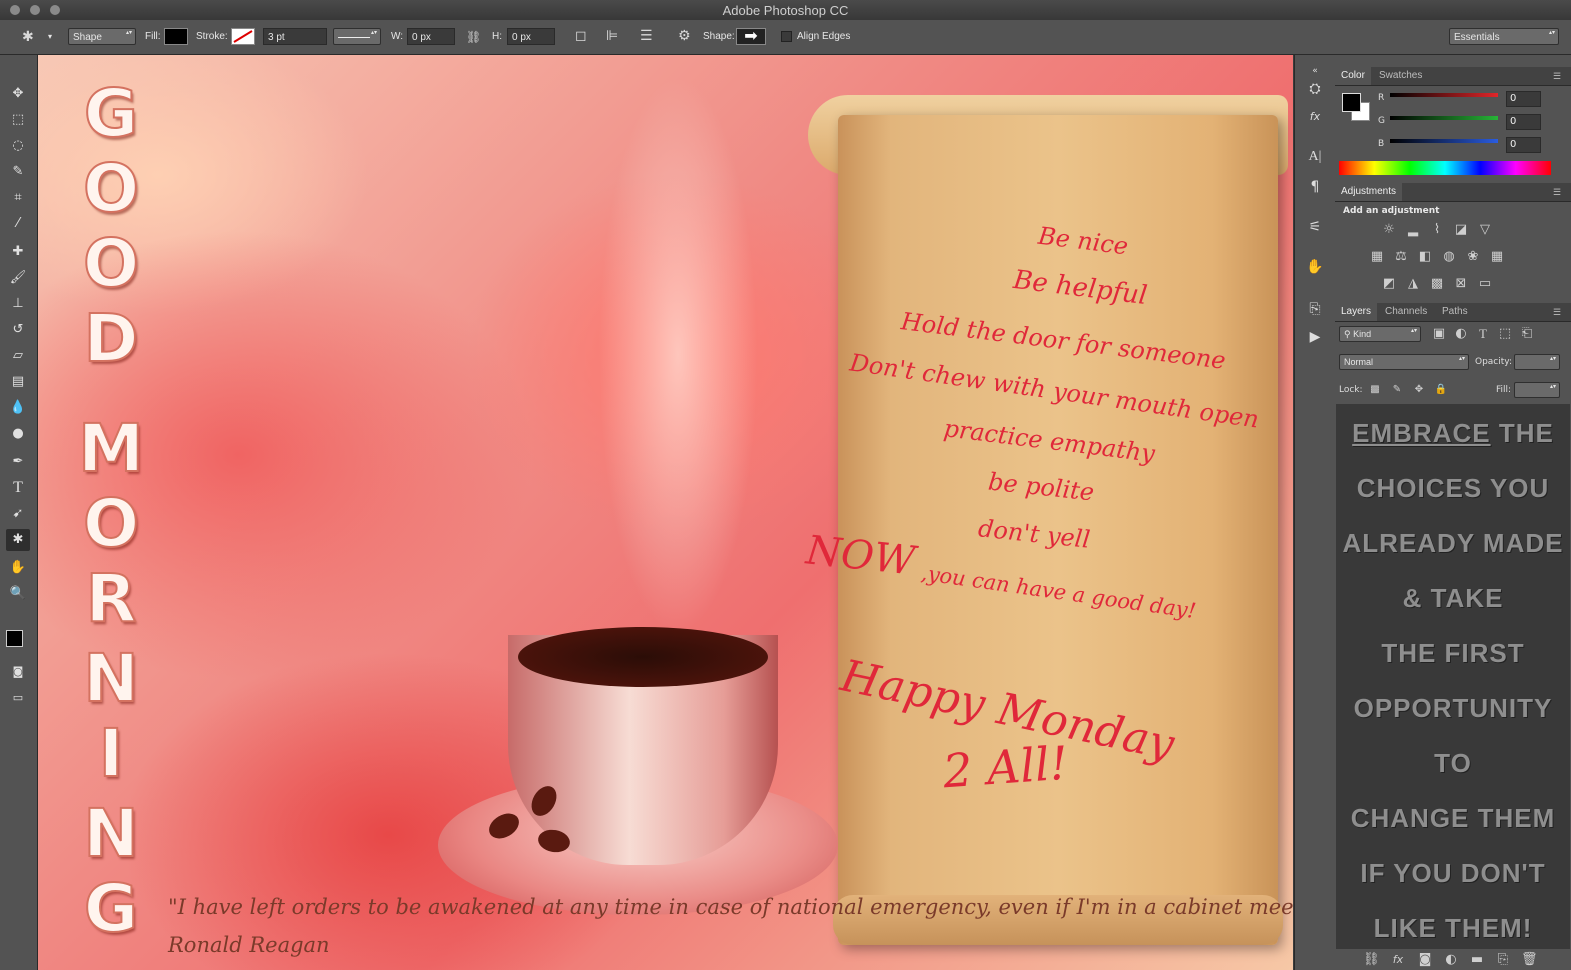 Image resolution: width=1571 pixels, height=970 pixels. What do you see at coordinates (1413, 230) in the screenshot?
I see `levels-icon: ▂` at bounding box center [1413, 230].